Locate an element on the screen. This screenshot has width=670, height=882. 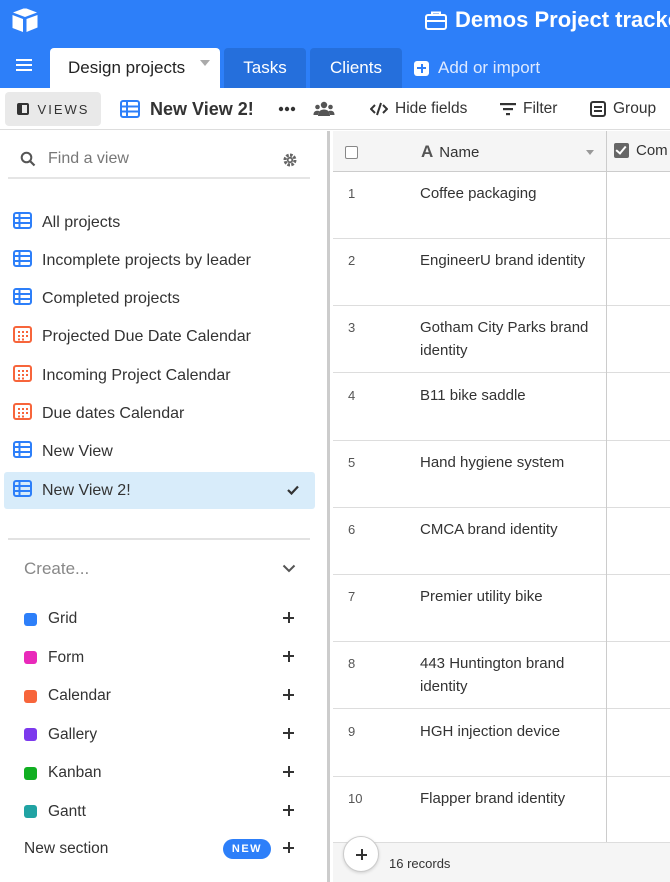
tab-tasks: Tasks is located at coordinates (265, 68).